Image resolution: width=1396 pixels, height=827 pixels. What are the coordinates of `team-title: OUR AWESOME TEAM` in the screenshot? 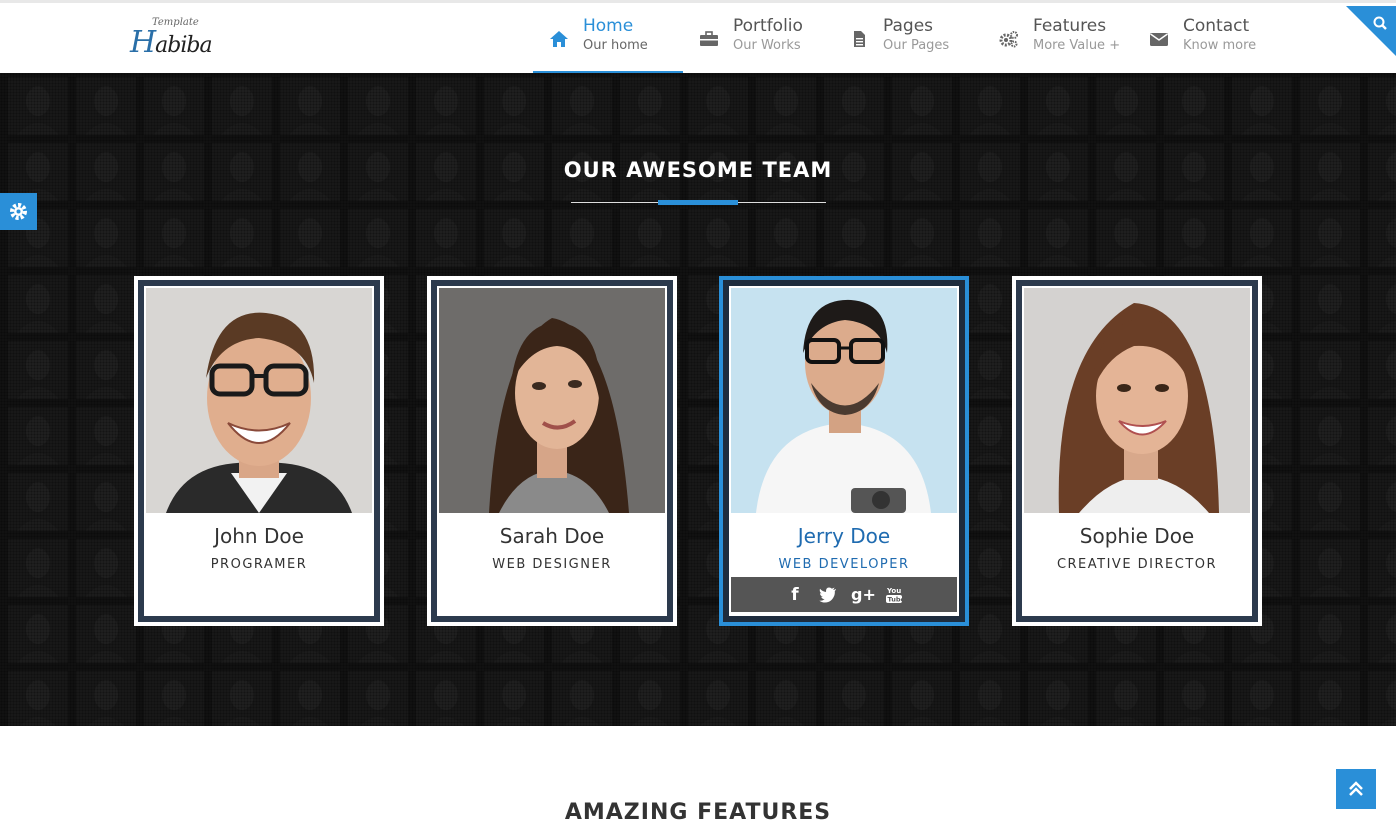 It's located at (698, 170).